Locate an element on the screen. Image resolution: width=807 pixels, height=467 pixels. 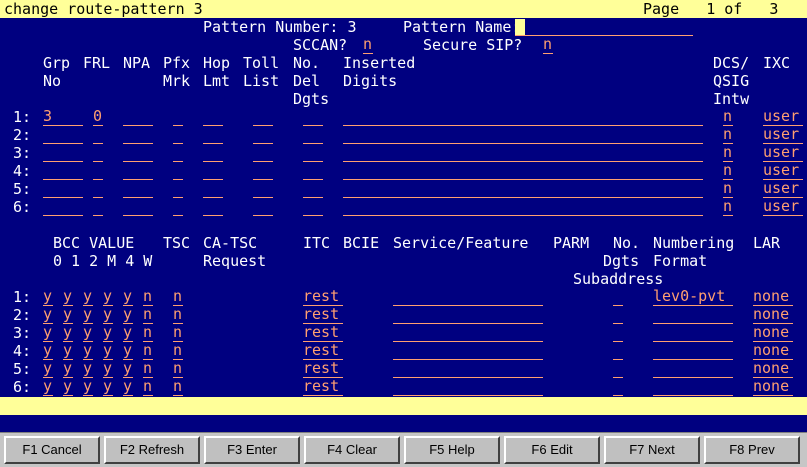
grp-field: 3 is located at coordinates (63, 117).